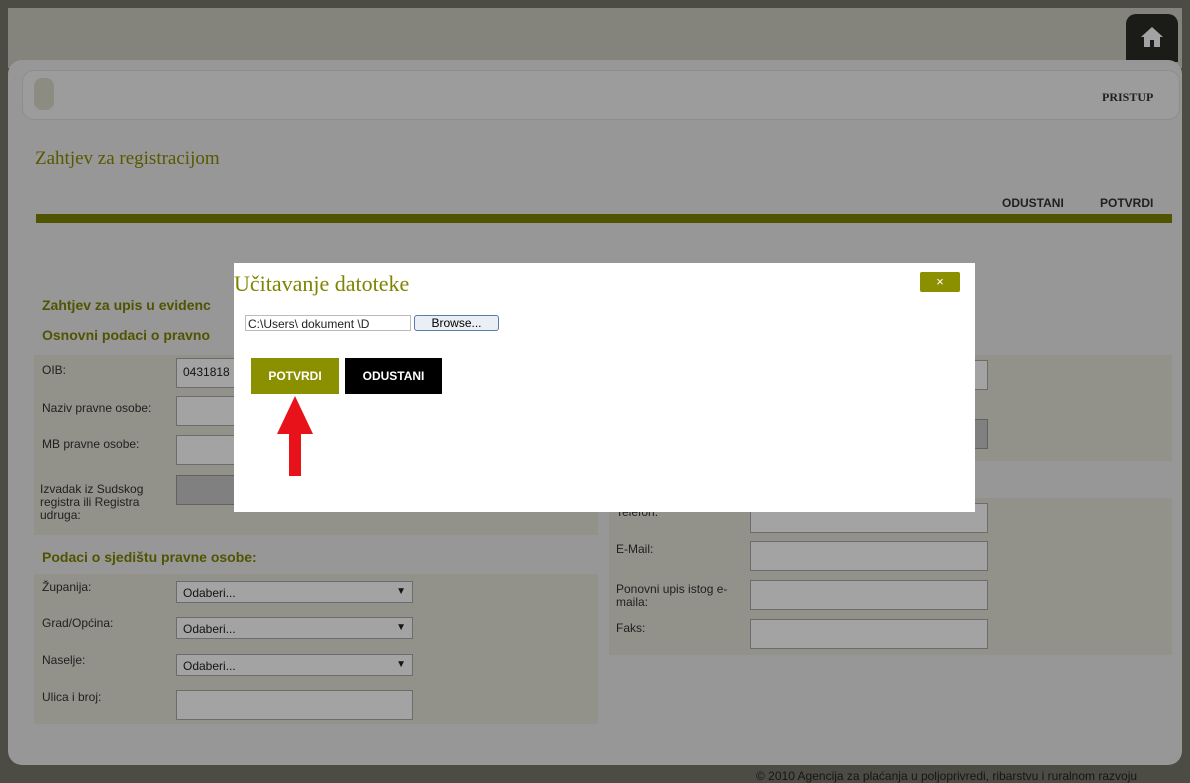 The image size is (1190, 783). What do you see at coordinates (322, 283) in the screenshot?
I see `dialog-title: Učitavanje datoteke` at bounding box center [322, 283].